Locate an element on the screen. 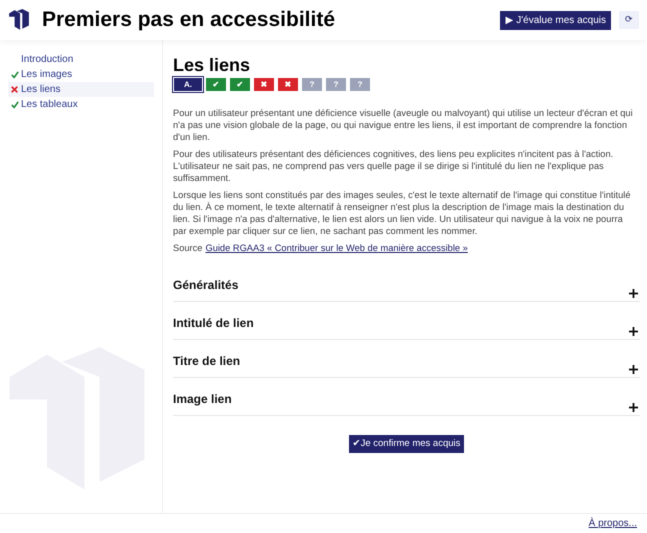  accordion-header: Généralités is located at coordinates (406, 283).